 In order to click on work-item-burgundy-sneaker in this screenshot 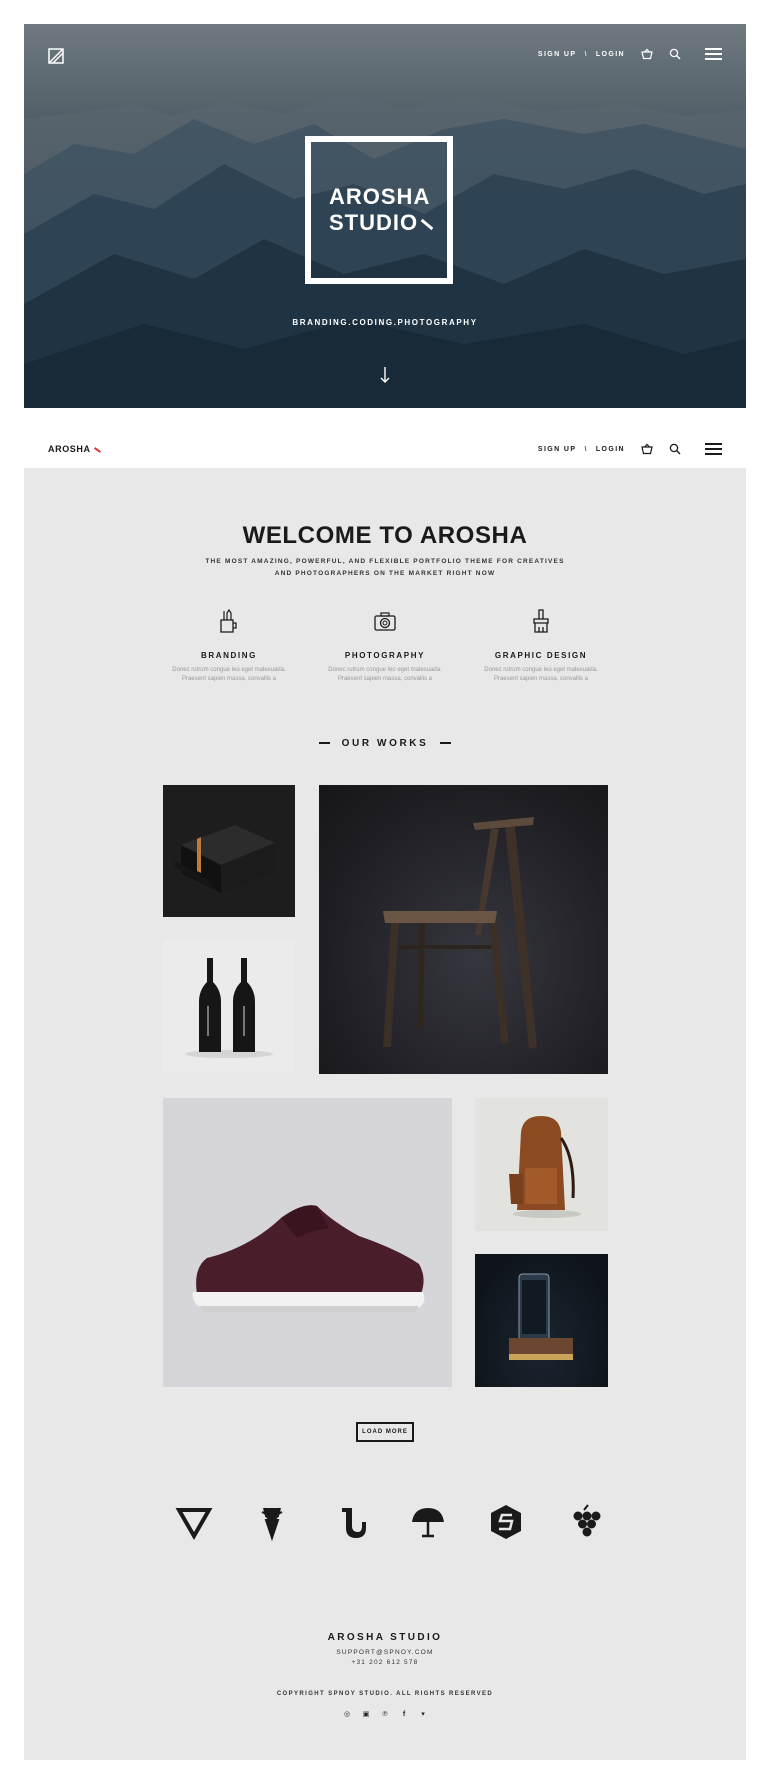, I will do `click(307, 1242)`.